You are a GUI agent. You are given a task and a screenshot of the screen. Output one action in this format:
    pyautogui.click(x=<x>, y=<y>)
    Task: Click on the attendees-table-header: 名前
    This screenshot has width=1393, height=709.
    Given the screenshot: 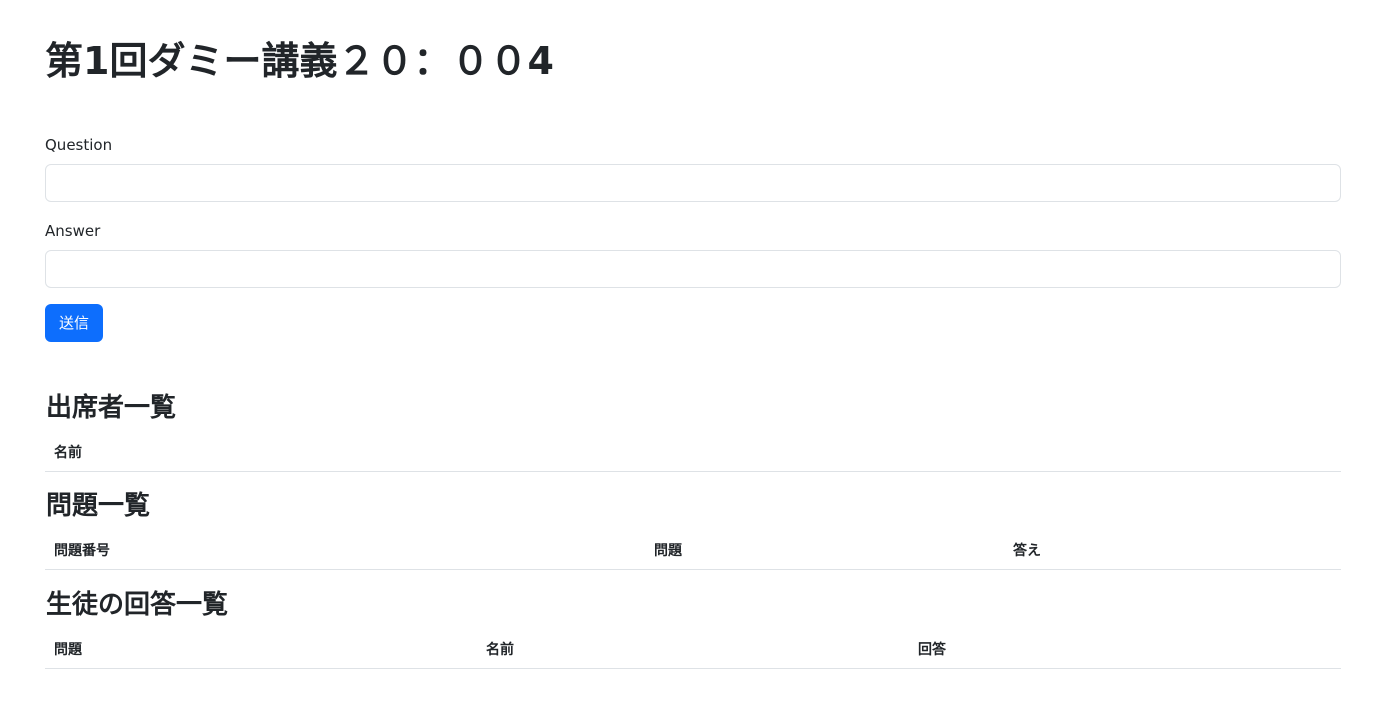 What is the action you would take?
    pyautogui.click(x=693, y=453)
    